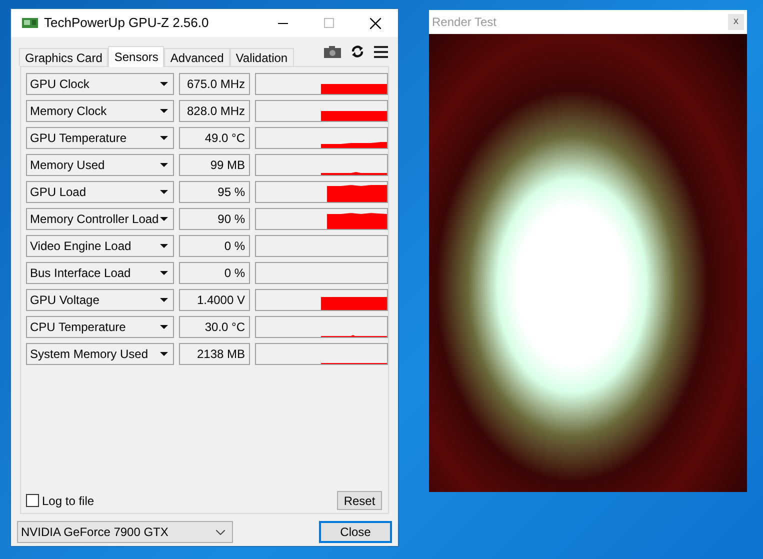  What do you see at coordinates (100, 354) in the screenshot?
I see `sensor-dropdown: System Memory Used` at bounding box center [100, 354].